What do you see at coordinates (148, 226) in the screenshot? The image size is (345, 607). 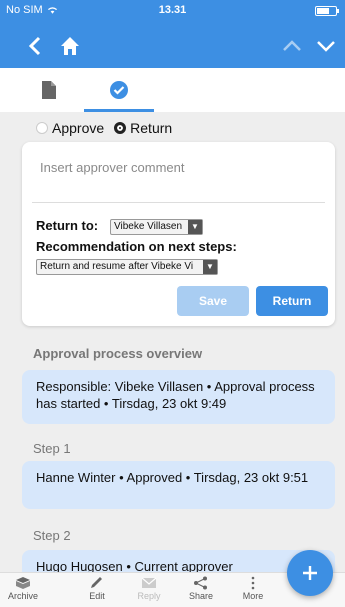 I see `return-to-value: Vibeke Villasen` at bounding box center [148, 226].